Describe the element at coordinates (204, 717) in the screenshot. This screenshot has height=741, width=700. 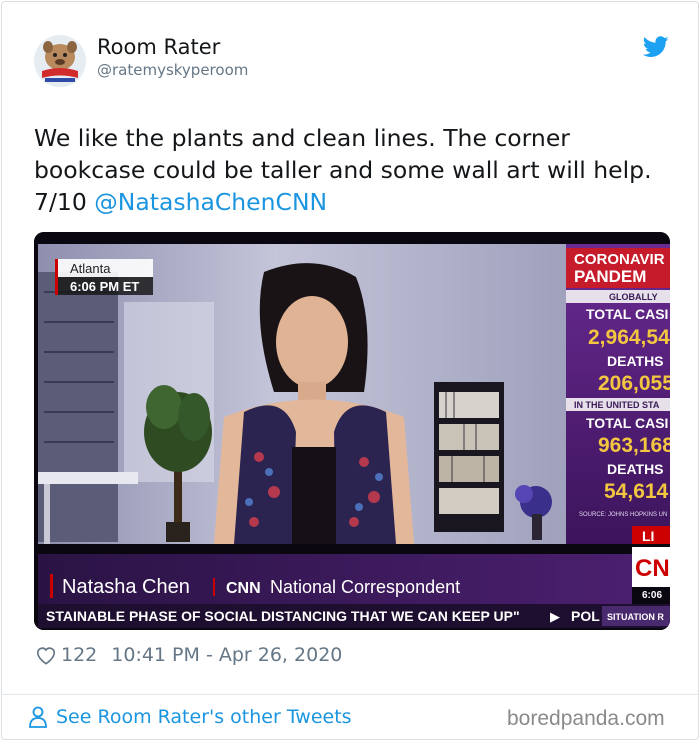
I see `other-tweets-label: See Room Rater's other Tweets` at that location.